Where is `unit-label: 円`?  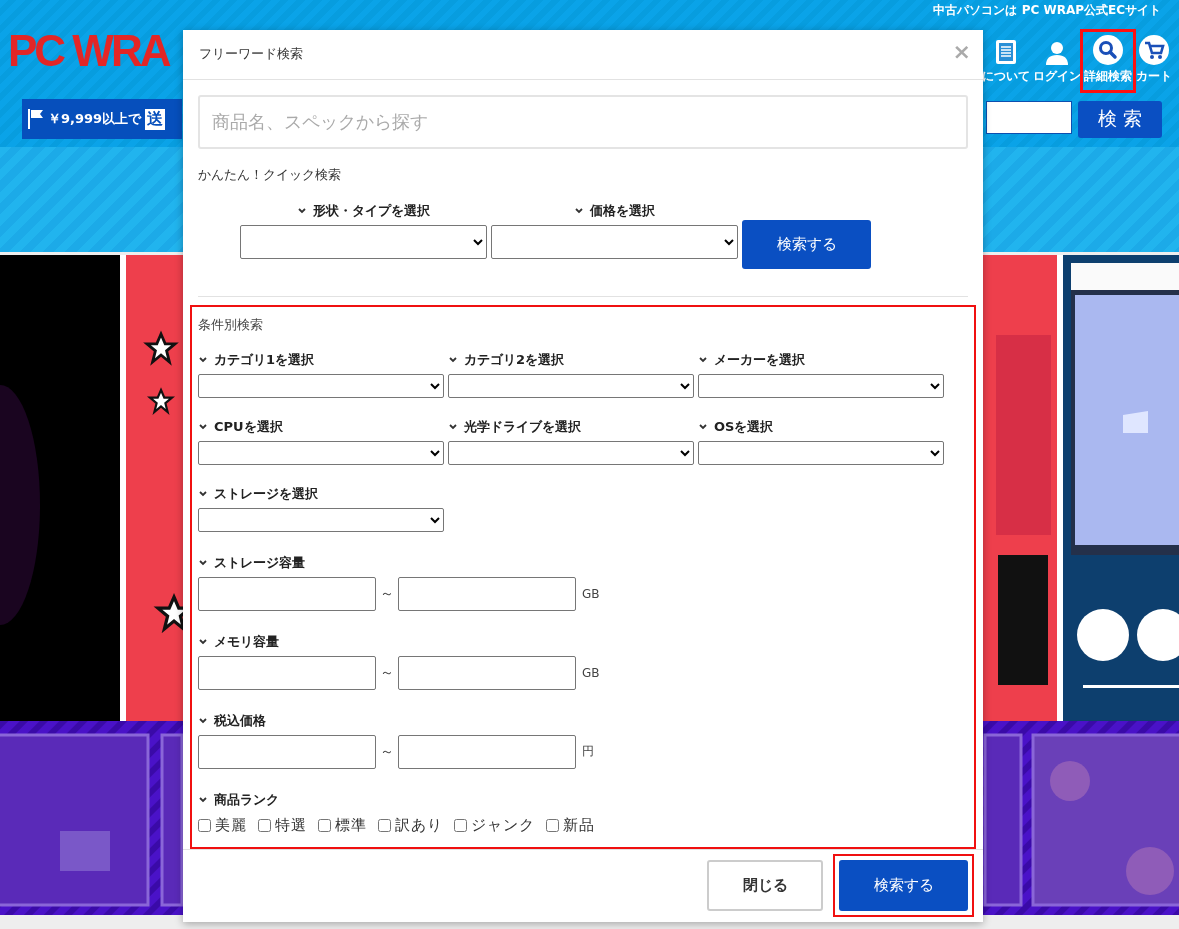 unit-label: 円 is located at coordinates (588, 752).